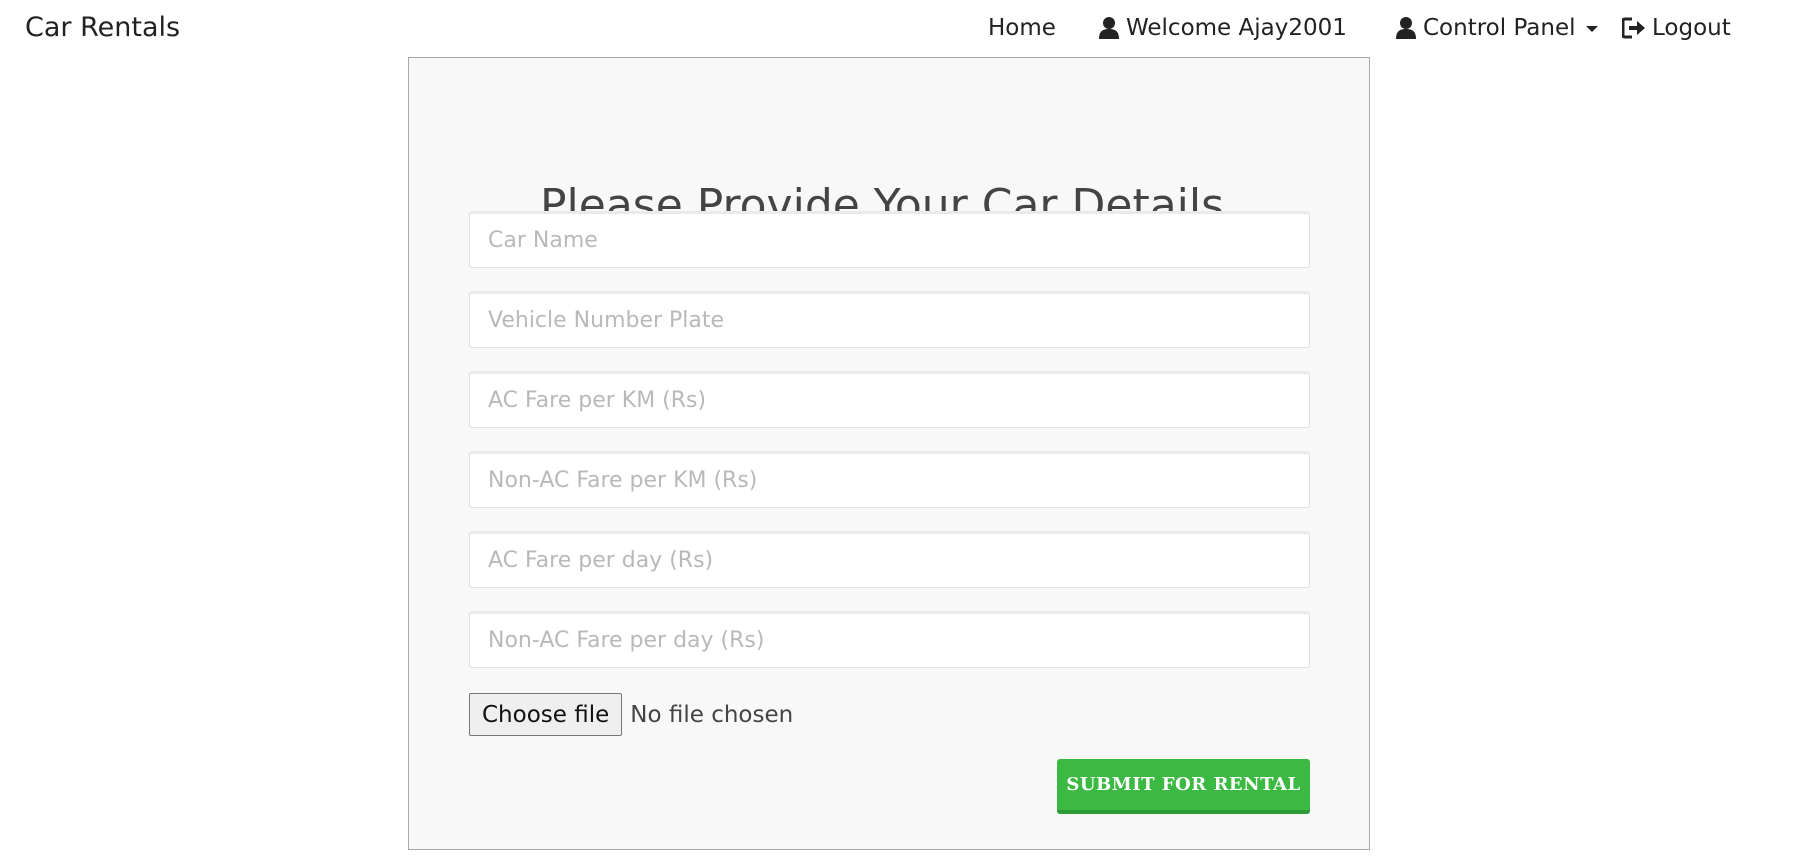 This screenshot has height=859, width=1807. I want to click on nav-control-panel-label: Control Panel, so click(1499, 28).